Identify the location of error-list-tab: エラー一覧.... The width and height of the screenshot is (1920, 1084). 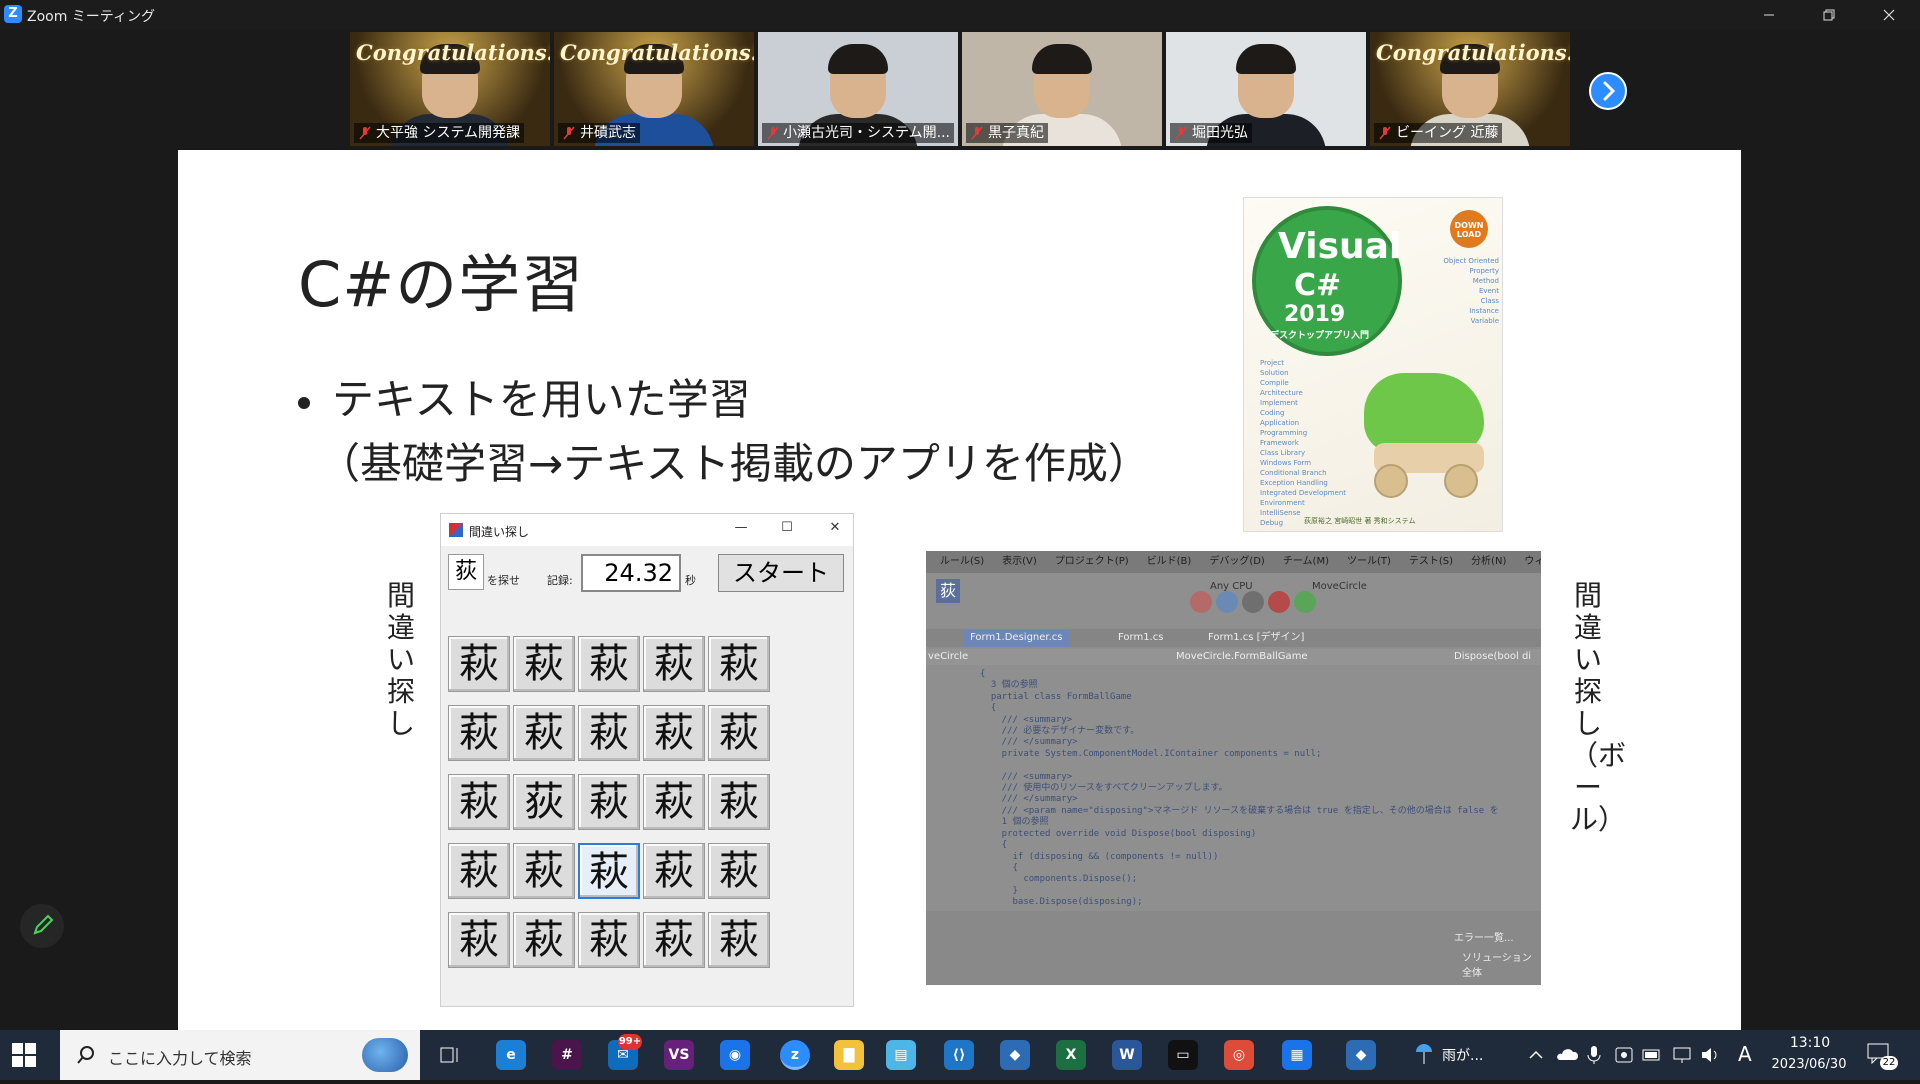
(1484, 936).